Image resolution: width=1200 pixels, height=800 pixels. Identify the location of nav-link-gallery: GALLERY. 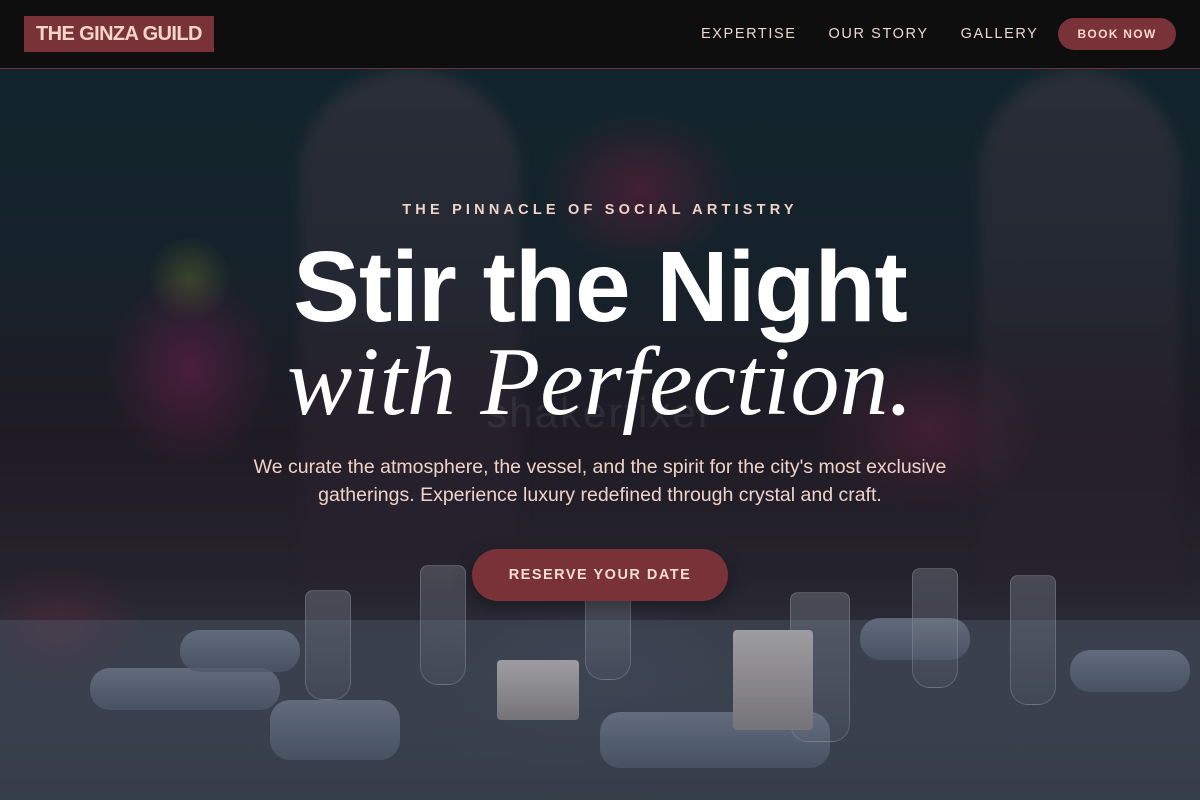
(1000, 34).